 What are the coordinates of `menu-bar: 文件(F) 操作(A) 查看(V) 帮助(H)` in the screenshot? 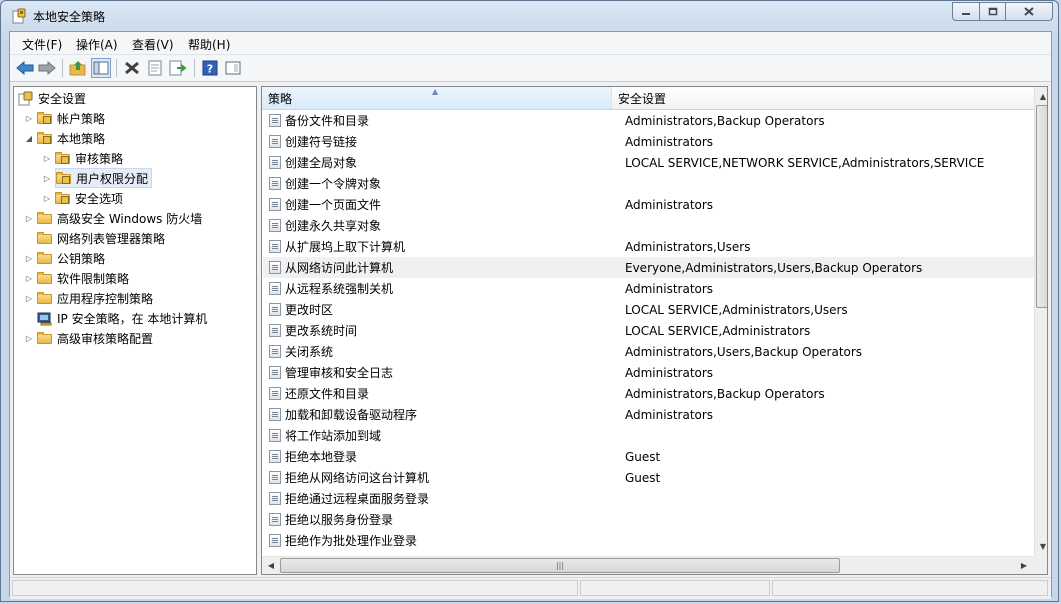 It's located at (530, 43).